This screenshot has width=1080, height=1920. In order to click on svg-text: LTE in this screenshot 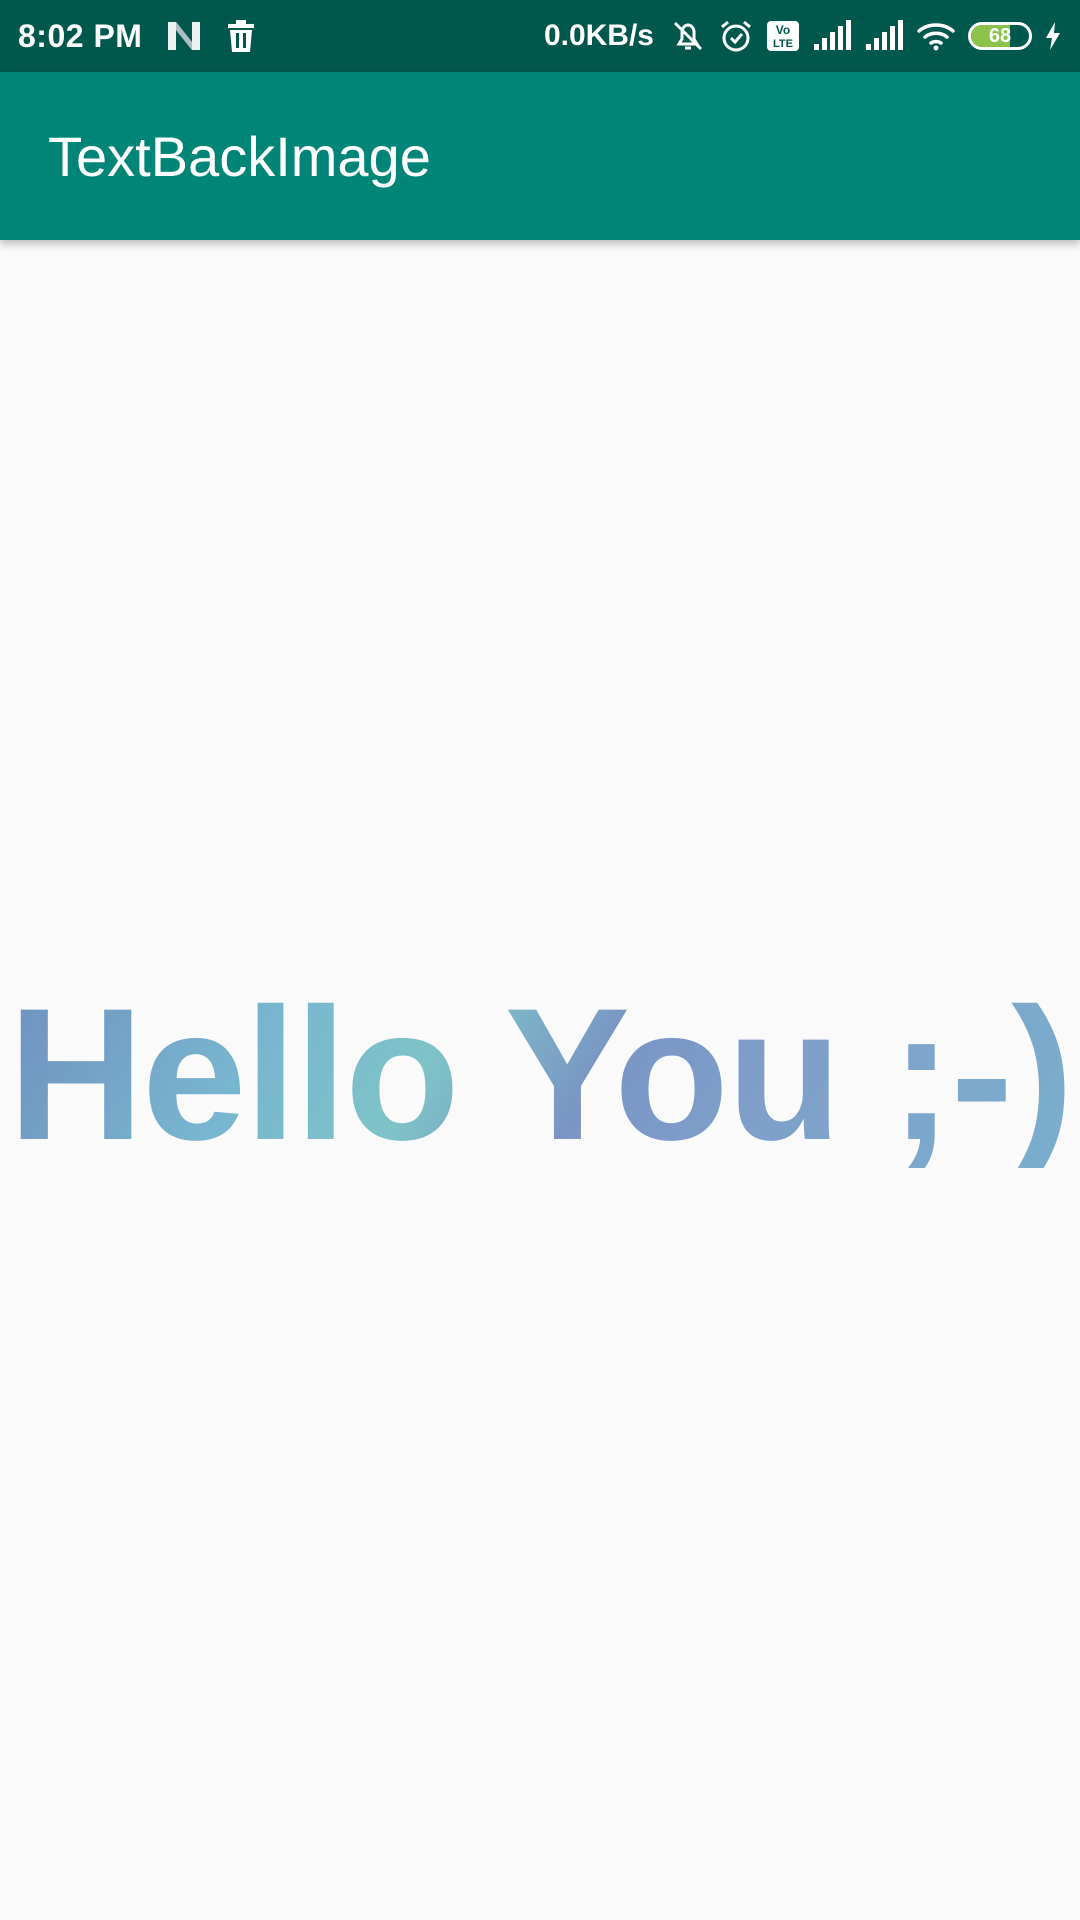, I will do `click(783, 44)`.